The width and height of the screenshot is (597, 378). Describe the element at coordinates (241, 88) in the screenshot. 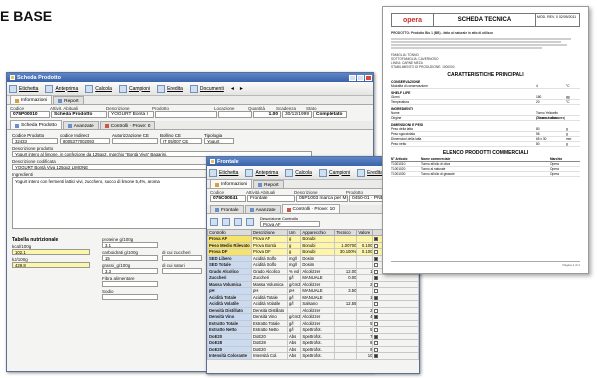

I see `next-arrow-icon: ▸` at that location.